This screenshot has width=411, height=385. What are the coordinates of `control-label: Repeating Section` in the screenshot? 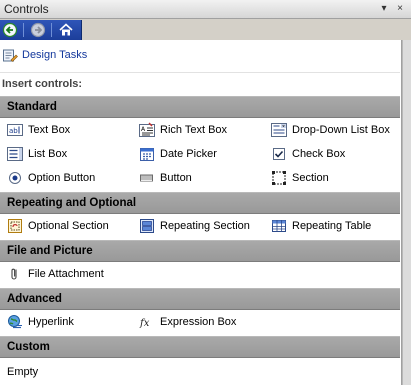 It's located at (205, 226).